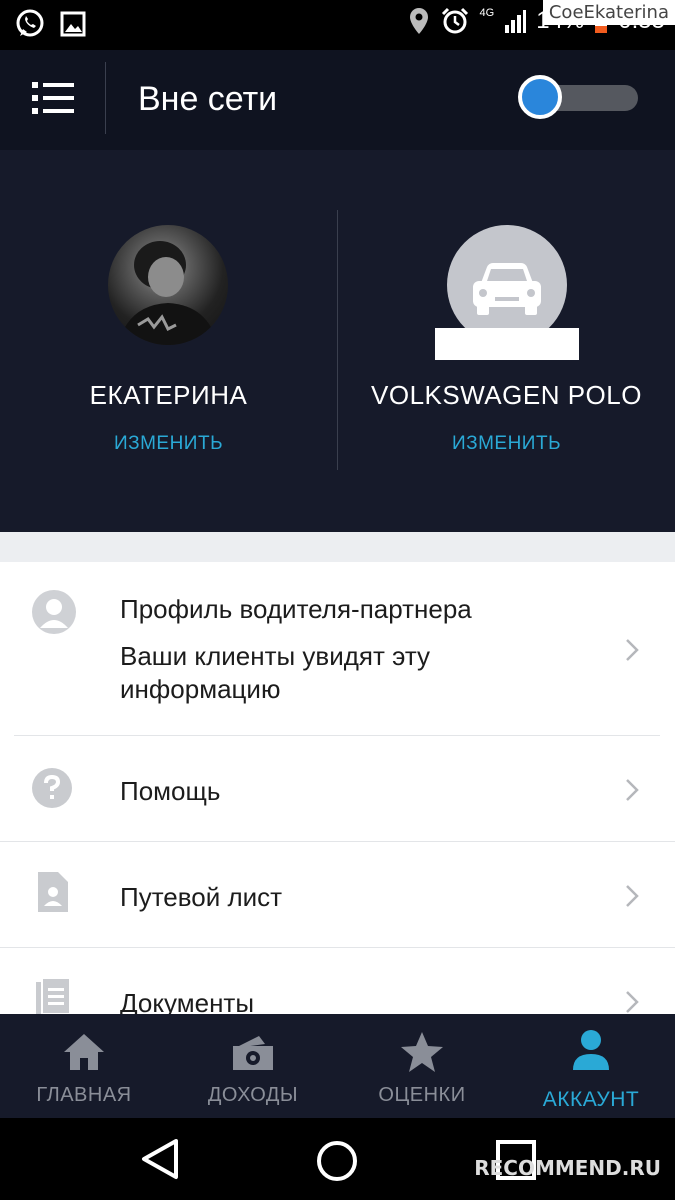 This screenshot has height=1200, width=675. I want to click on tab-home: ГЛАВНАЯ, so click(84, 1066).